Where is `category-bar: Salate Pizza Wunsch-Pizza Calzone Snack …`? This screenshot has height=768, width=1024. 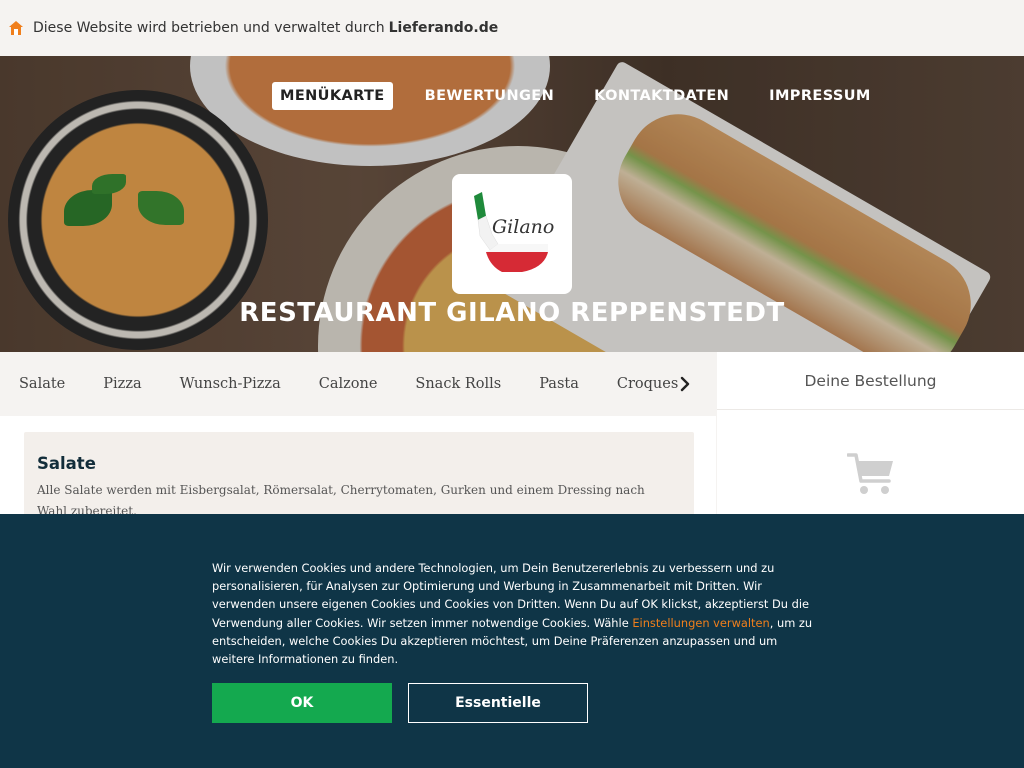 category-bar: Salate Pizza Wunsch-Pizza Calzone Snack … is located at coordinates (358, 384).